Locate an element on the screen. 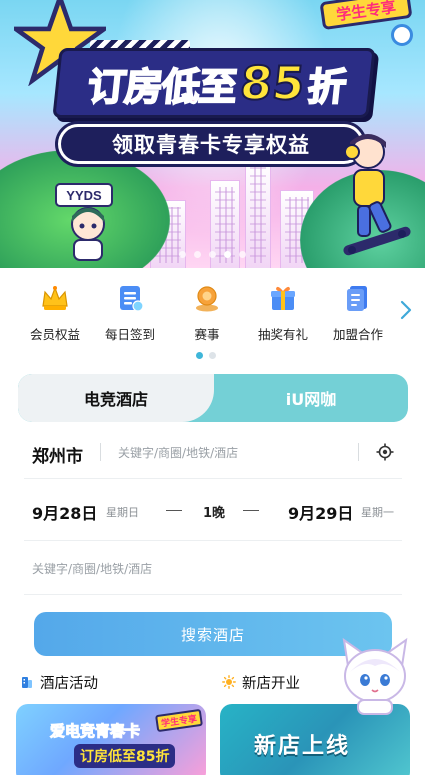  date-row: 9月28日 星期日 1晚 9月29日 星期一 is located at coordinates (212, 511).